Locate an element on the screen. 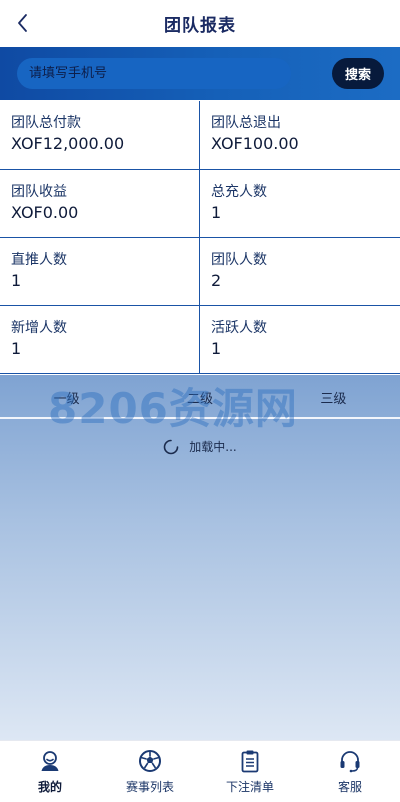 Image resolution: width=400 pixels, height=802 pixels. level-tabs: 一级 二级 三级 is located at coordinates (200, 397).